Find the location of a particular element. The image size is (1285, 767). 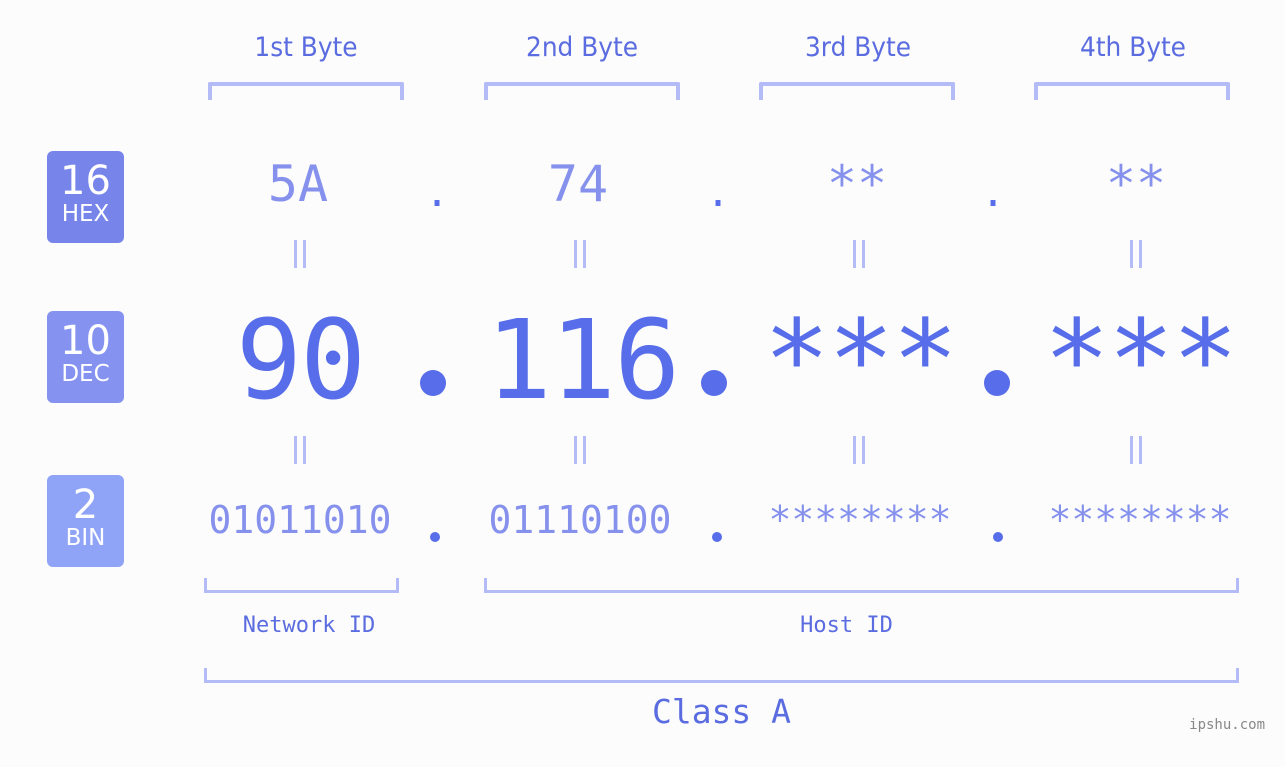

bin-octet-1: 01011010 is located at coordinates (300, 520).